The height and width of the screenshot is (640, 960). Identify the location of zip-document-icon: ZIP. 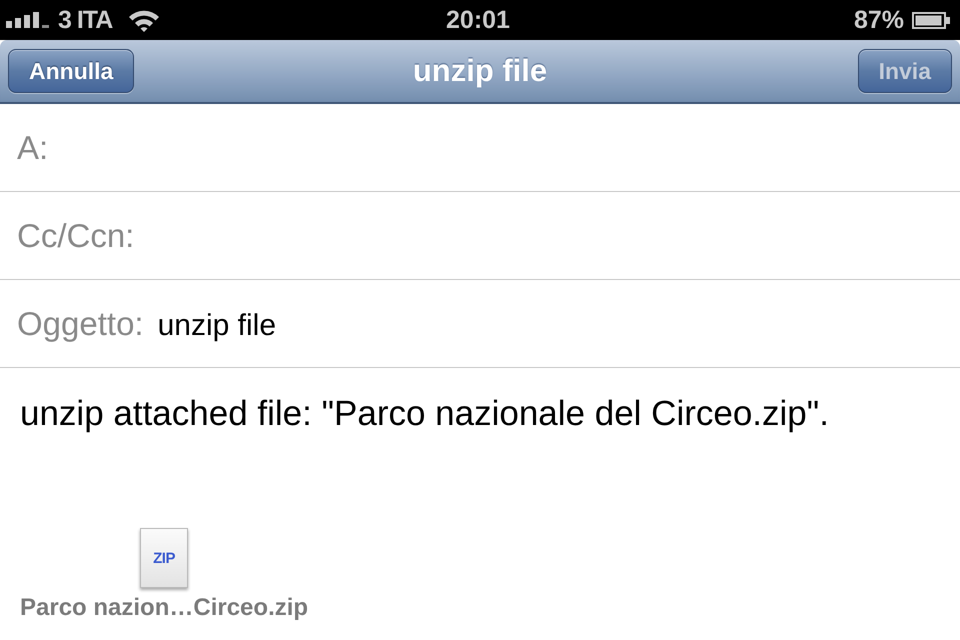
(164, 558).